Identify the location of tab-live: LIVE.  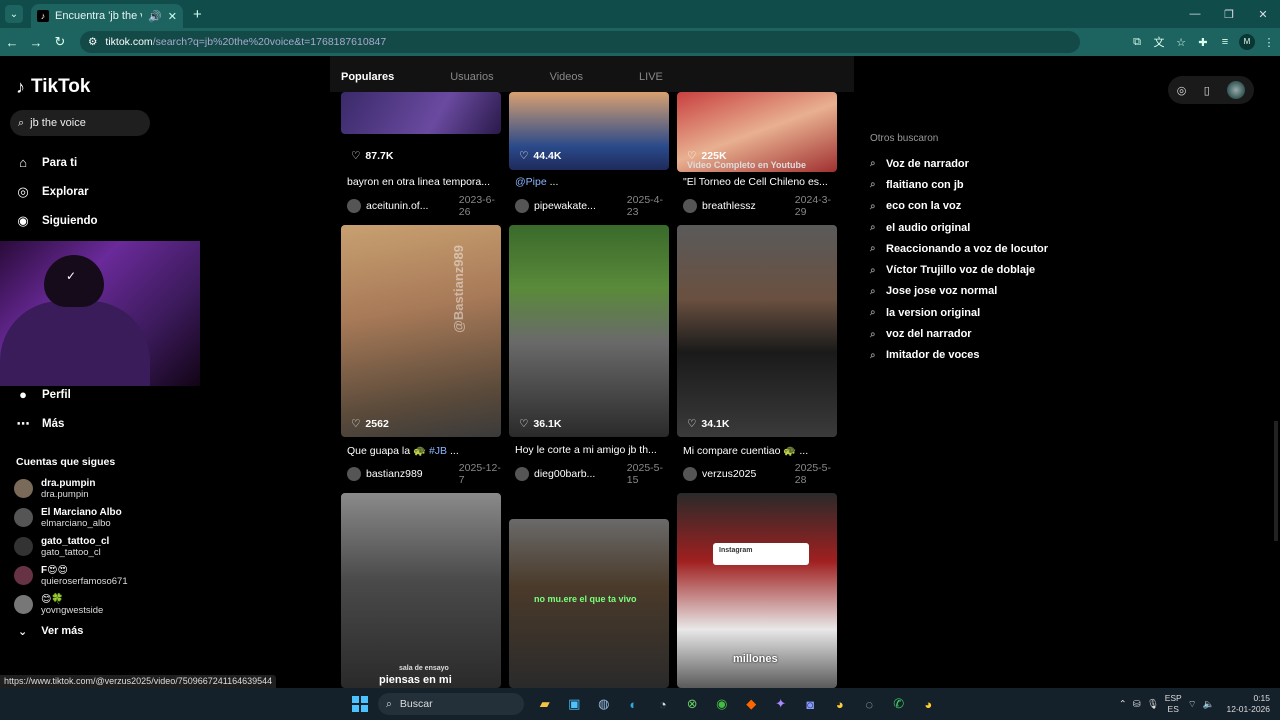
(651, 74).